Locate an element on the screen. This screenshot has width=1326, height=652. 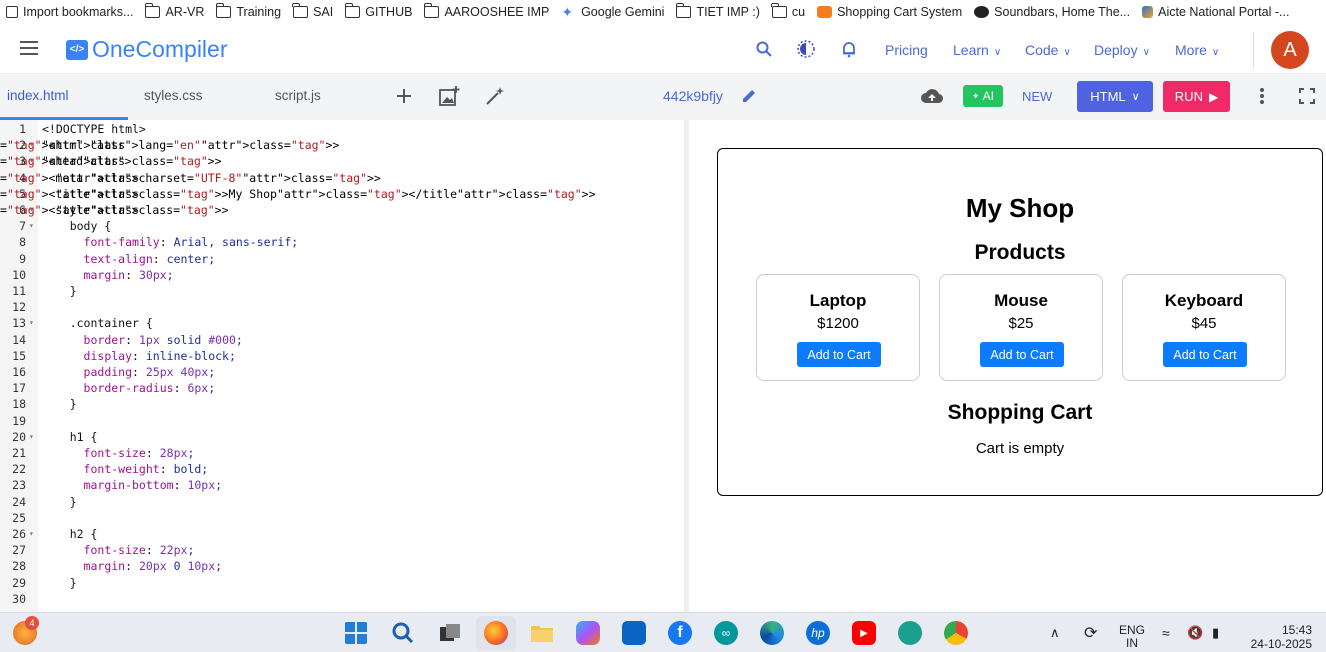
more-vertical-icon is located at coordinates (1262, 96).